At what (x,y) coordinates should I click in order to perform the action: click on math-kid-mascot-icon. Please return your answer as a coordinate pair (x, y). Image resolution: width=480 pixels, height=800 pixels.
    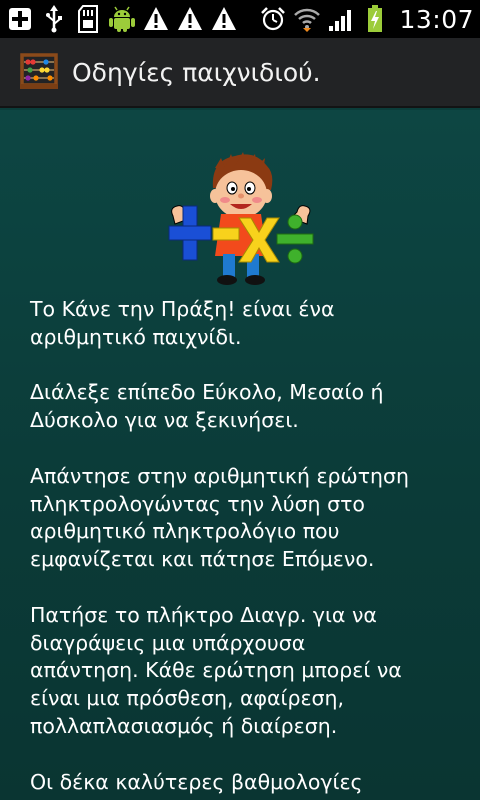
    Looking at the image, I should click on (240, 218).